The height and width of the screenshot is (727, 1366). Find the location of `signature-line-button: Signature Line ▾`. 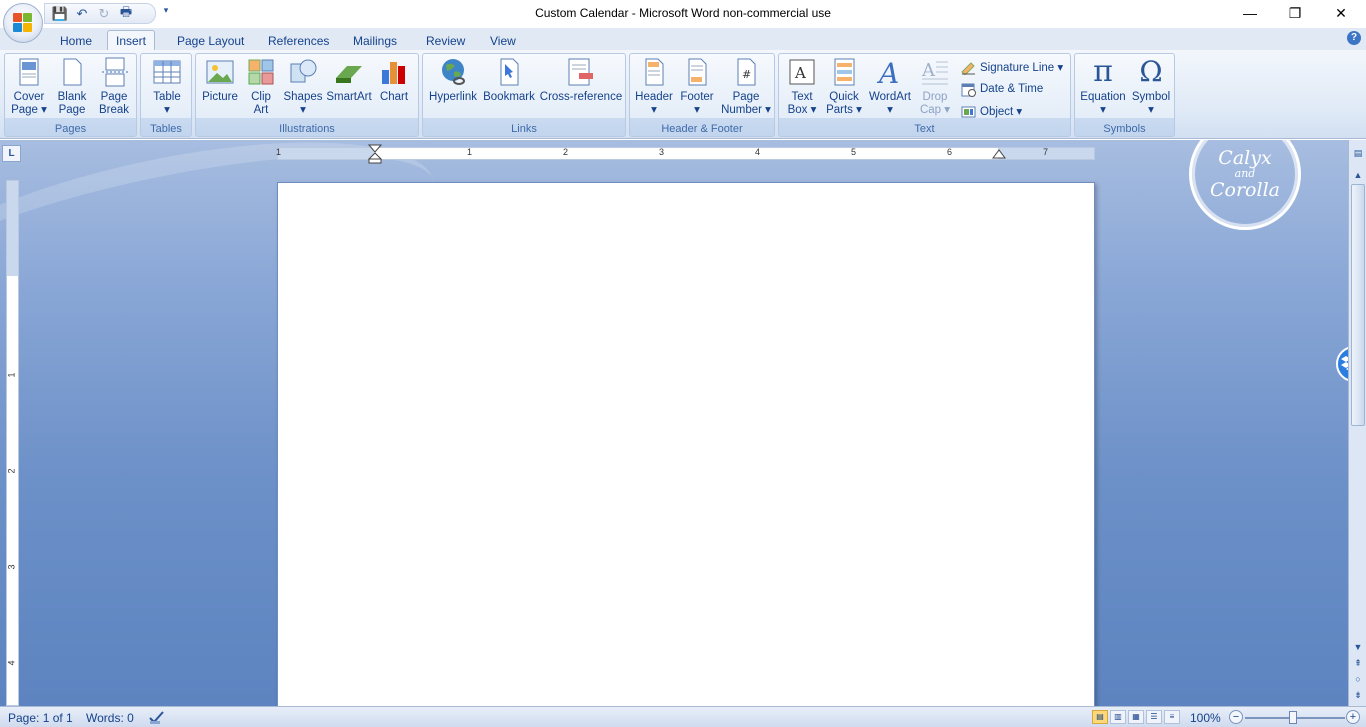

signature-line-button: Signature Line ▾ is located at coordinates (1012, 67).